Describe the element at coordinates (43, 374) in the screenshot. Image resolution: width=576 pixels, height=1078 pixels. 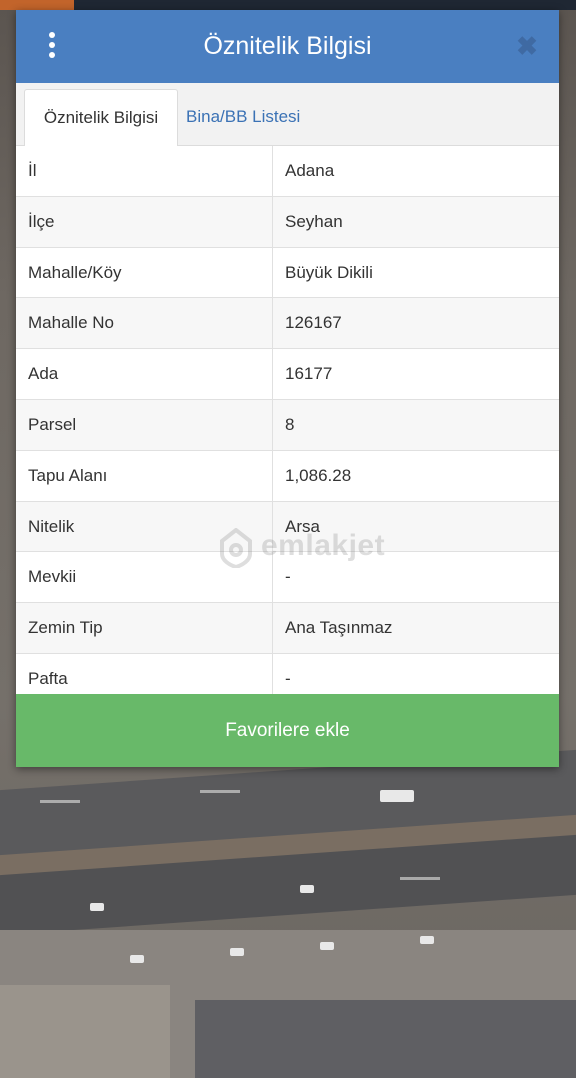
I see `attribute-key: Ada` at that location.